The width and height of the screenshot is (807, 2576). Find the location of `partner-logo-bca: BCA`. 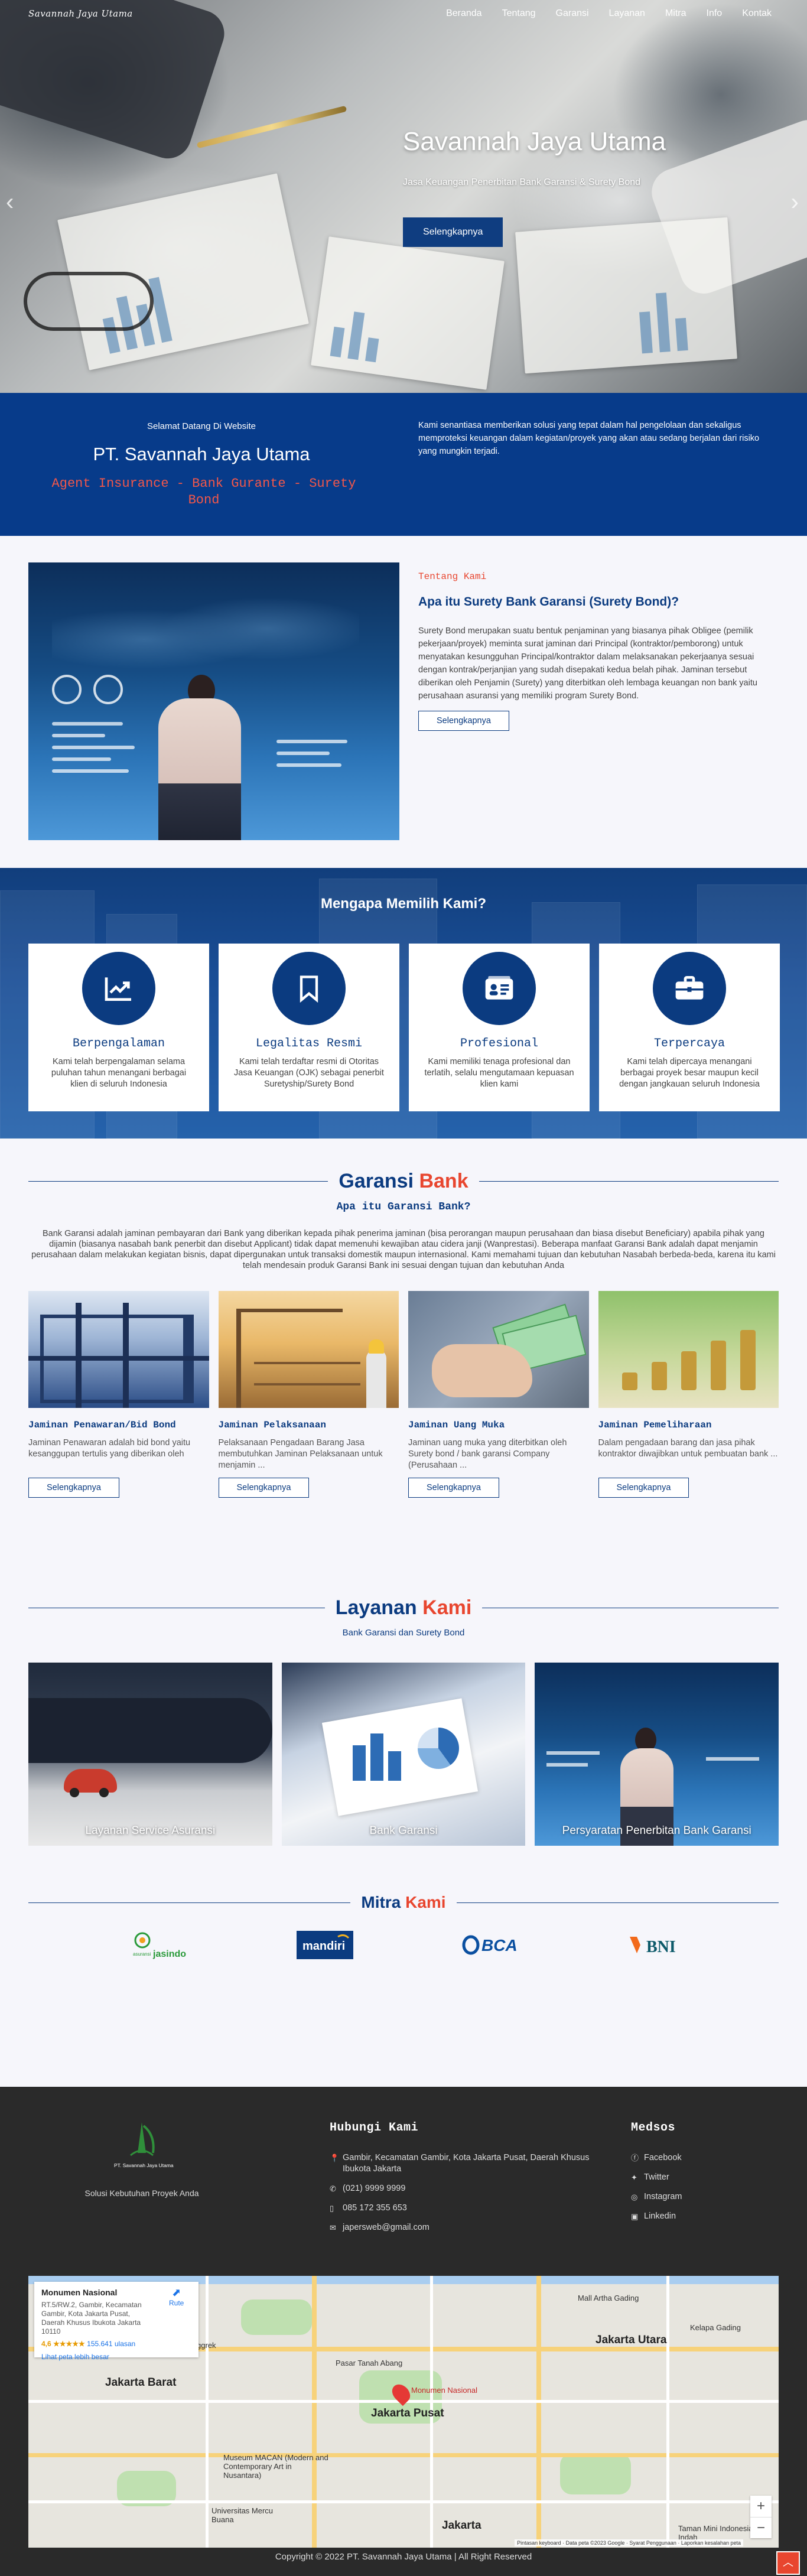

partner-logo-bca: BCA is located at coordinates (489, 1945).